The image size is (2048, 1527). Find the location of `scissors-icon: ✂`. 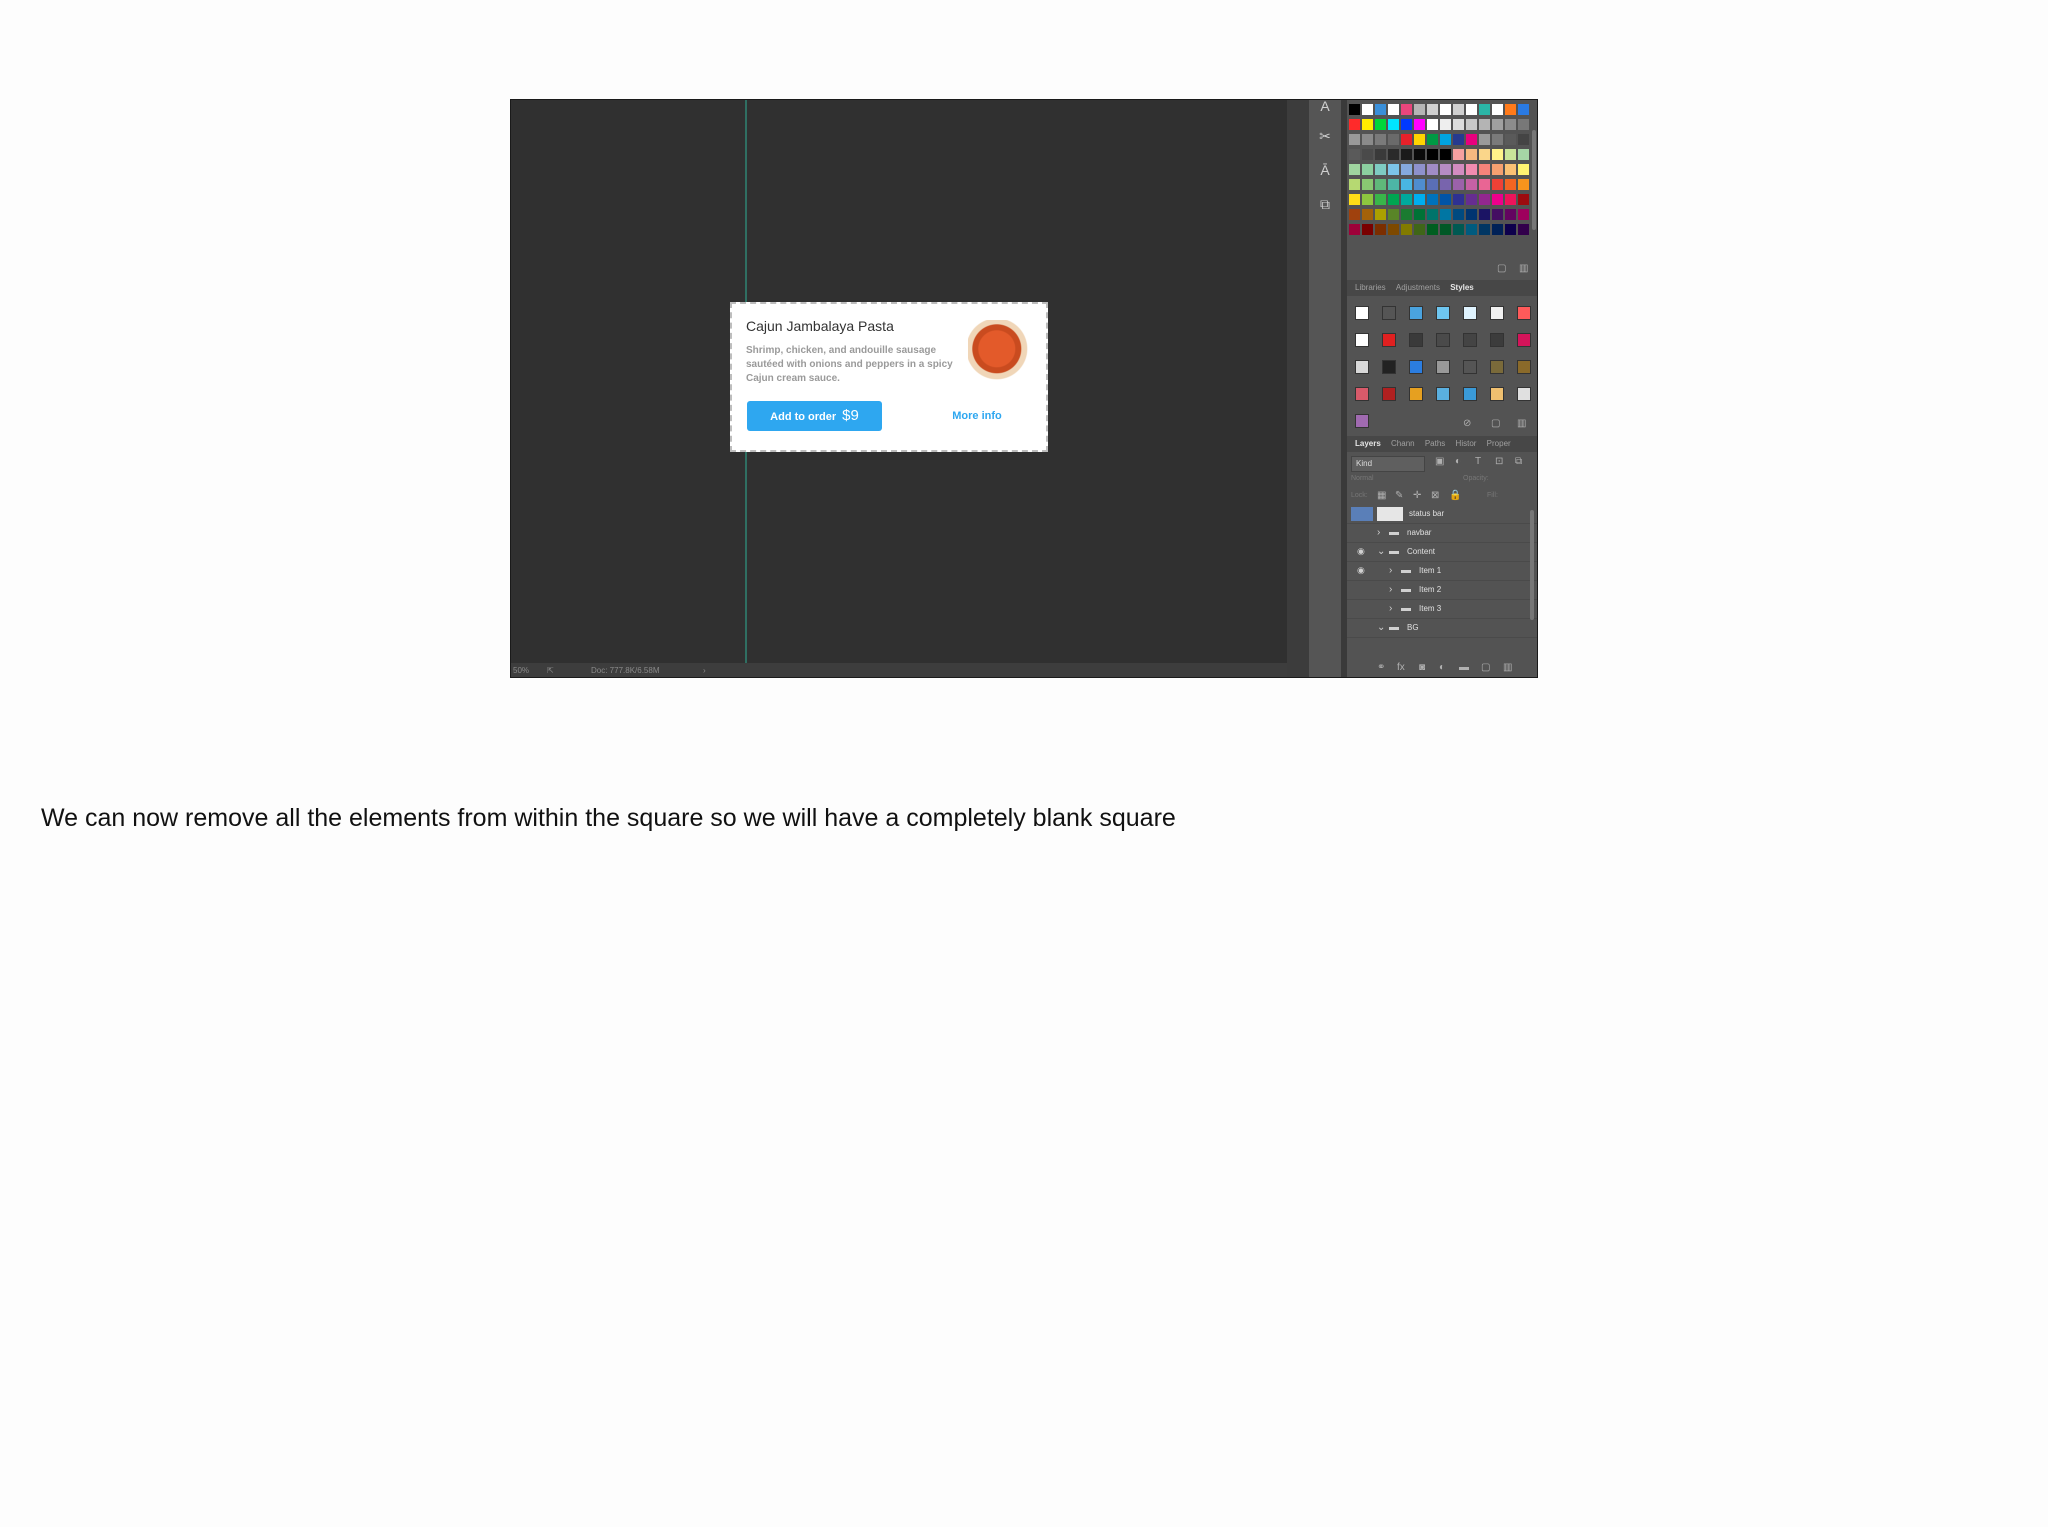

scissors-icon: ✂ is located at coordinates (1325, 136).